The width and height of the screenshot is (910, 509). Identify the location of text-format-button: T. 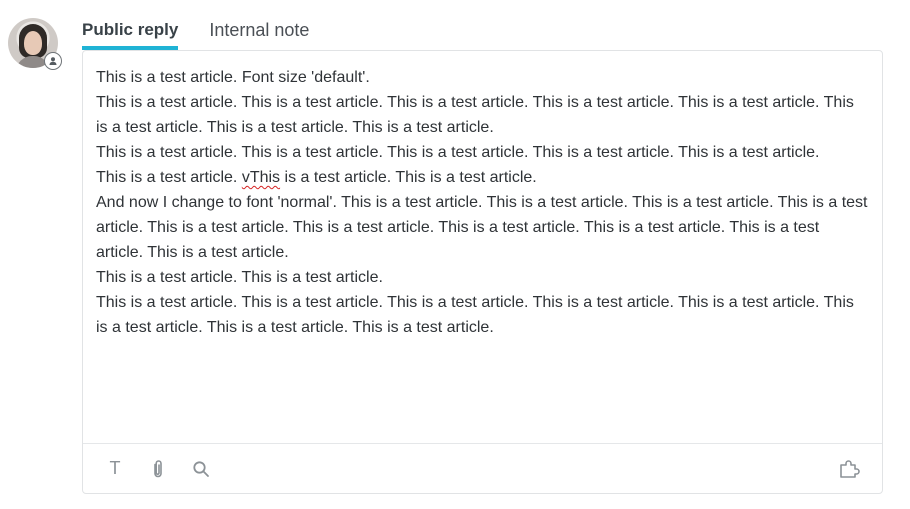
(115, 469).